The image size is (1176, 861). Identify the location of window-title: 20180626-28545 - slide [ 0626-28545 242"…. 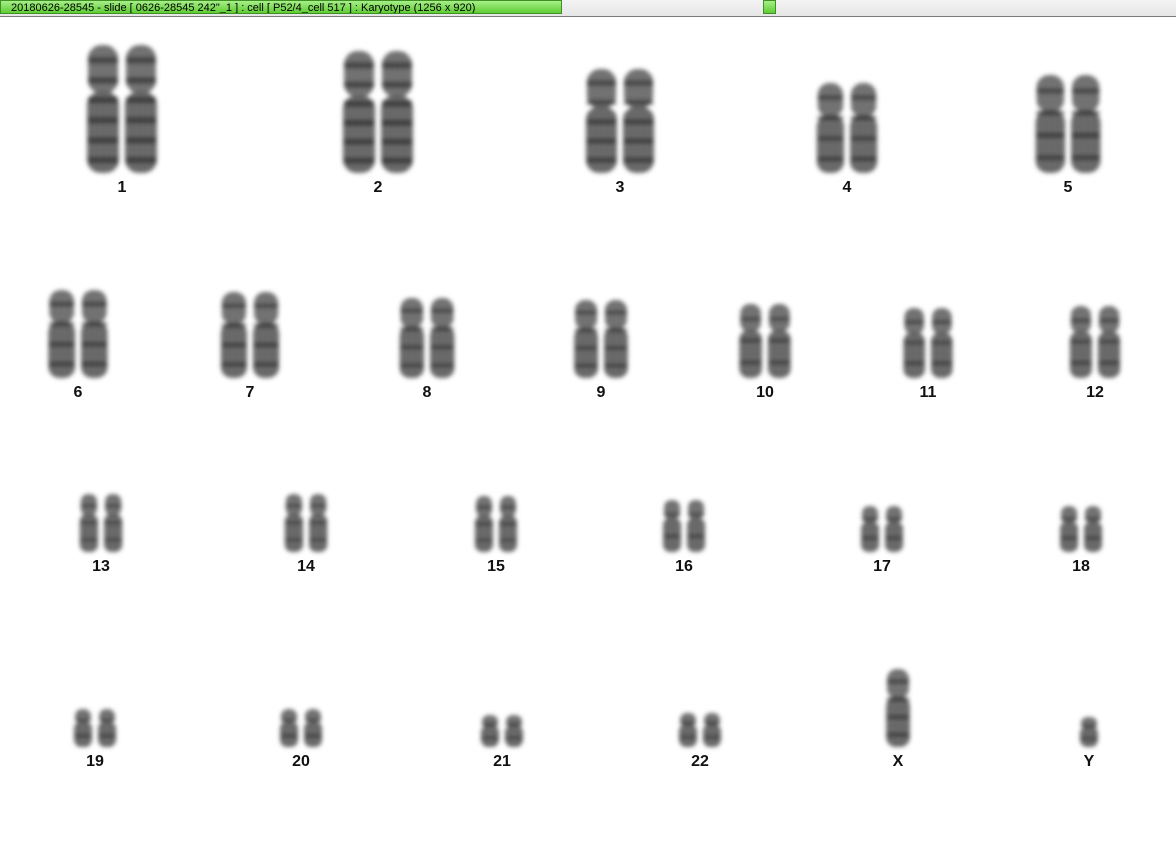
(281, 7).